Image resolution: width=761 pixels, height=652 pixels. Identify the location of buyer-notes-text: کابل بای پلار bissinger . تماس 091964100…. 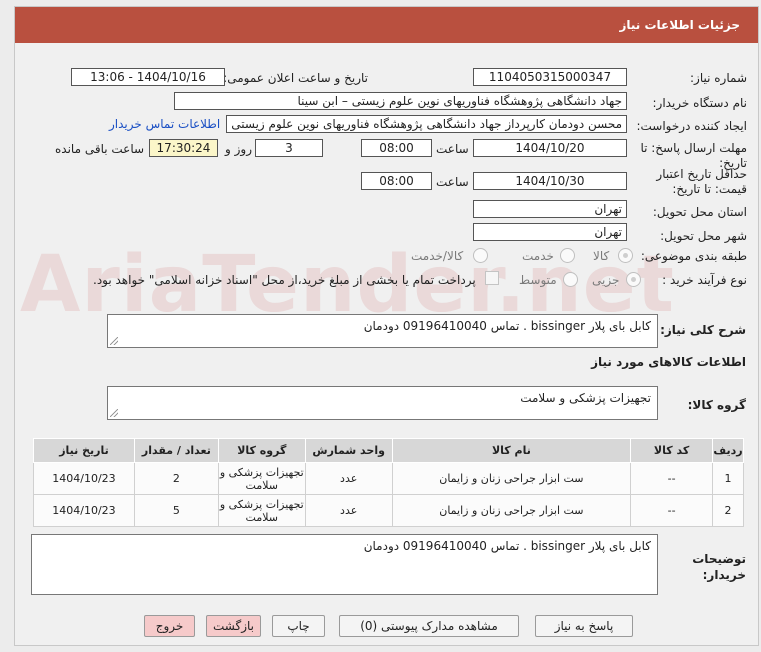
(507, 546).